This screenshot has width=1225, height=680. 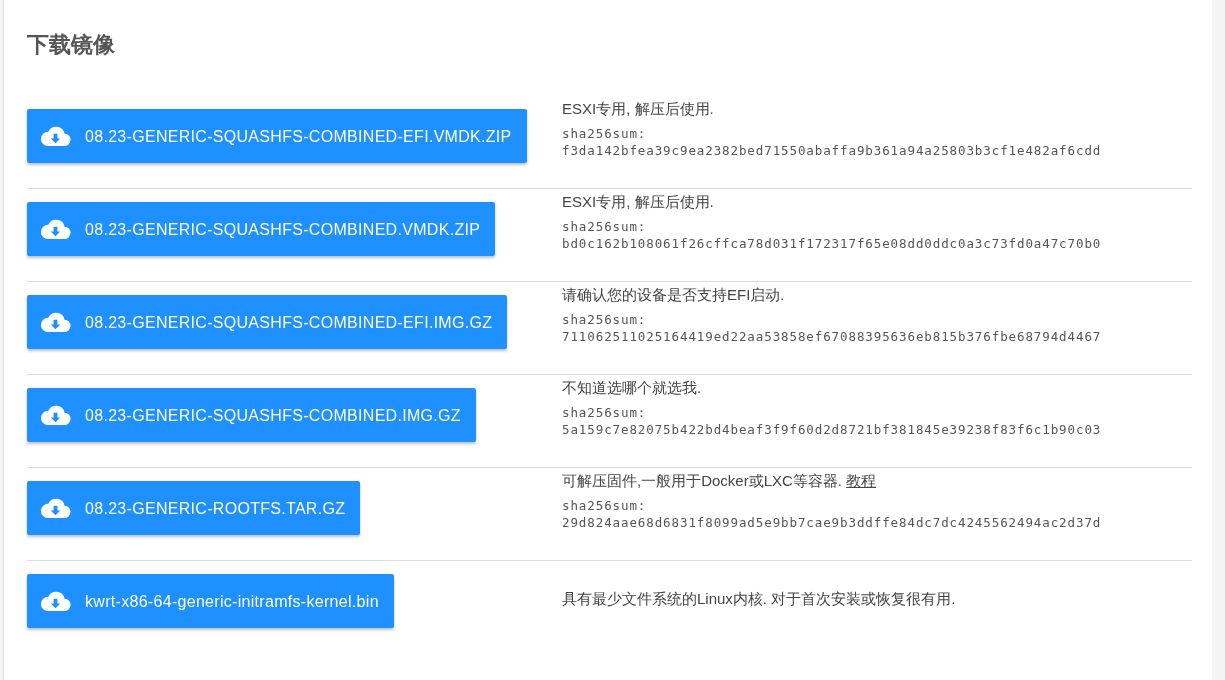 I want to click on description-text: 请确认您的设备是否支持EFI启动., so click(x=674, y=295).